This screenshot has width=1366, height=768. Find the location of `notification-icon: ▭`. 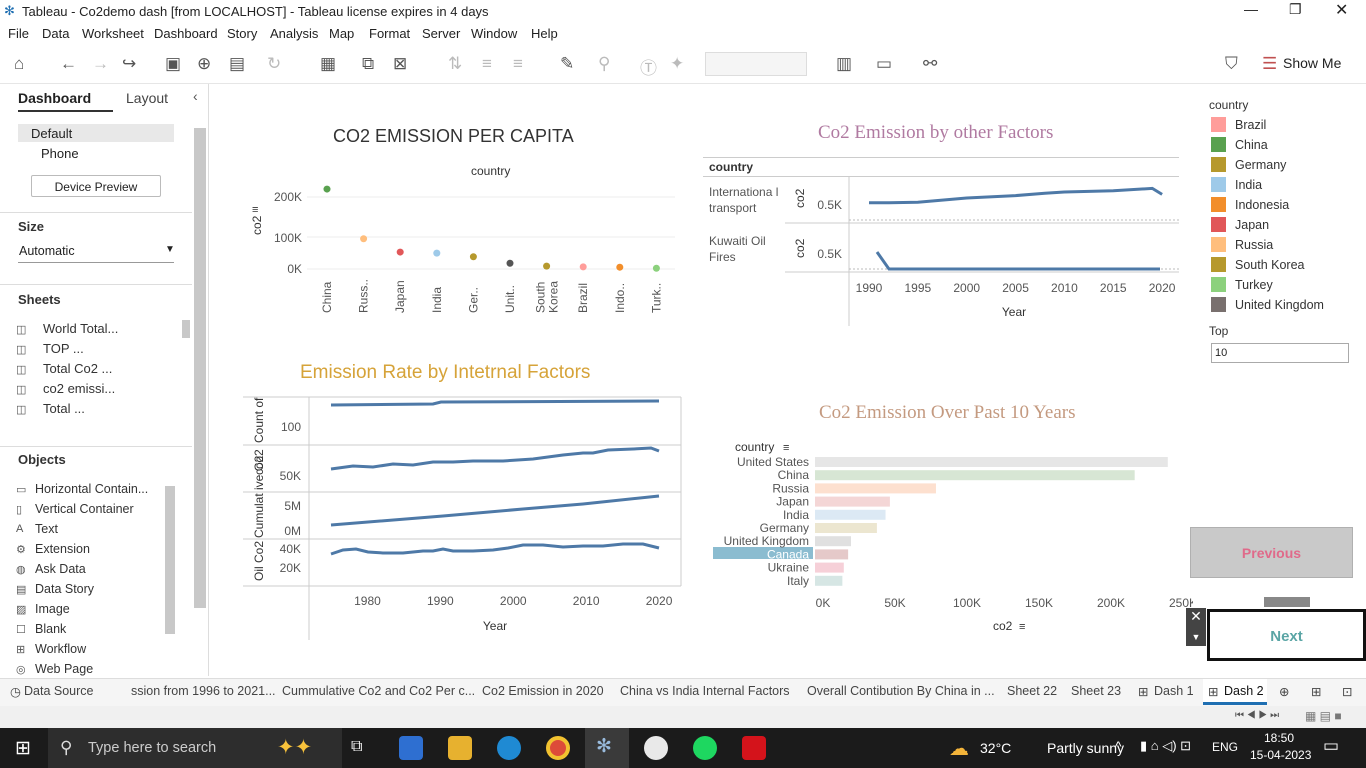

notification-icon: ▭ is located at coordinates (1331, 746).